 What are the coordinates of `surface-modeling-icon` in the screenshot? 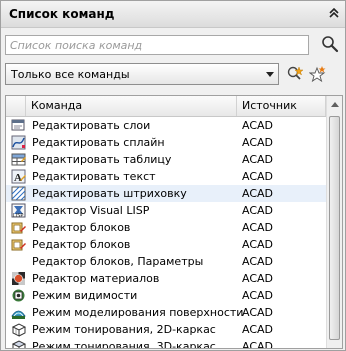 It's located at (18, 312).